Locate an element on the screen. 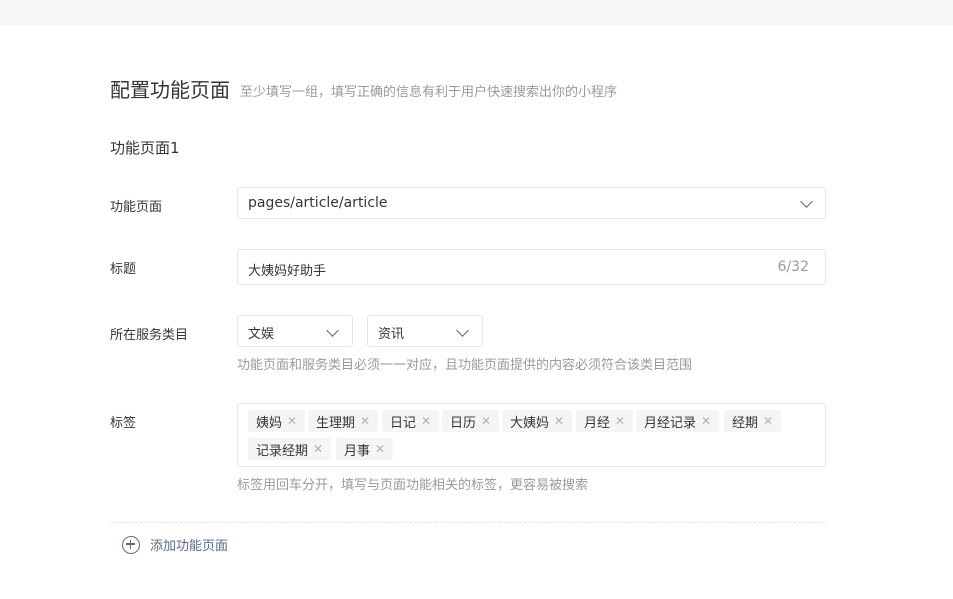  tag-item: 姨妈 ✕ is located at coordinates (277, 421).